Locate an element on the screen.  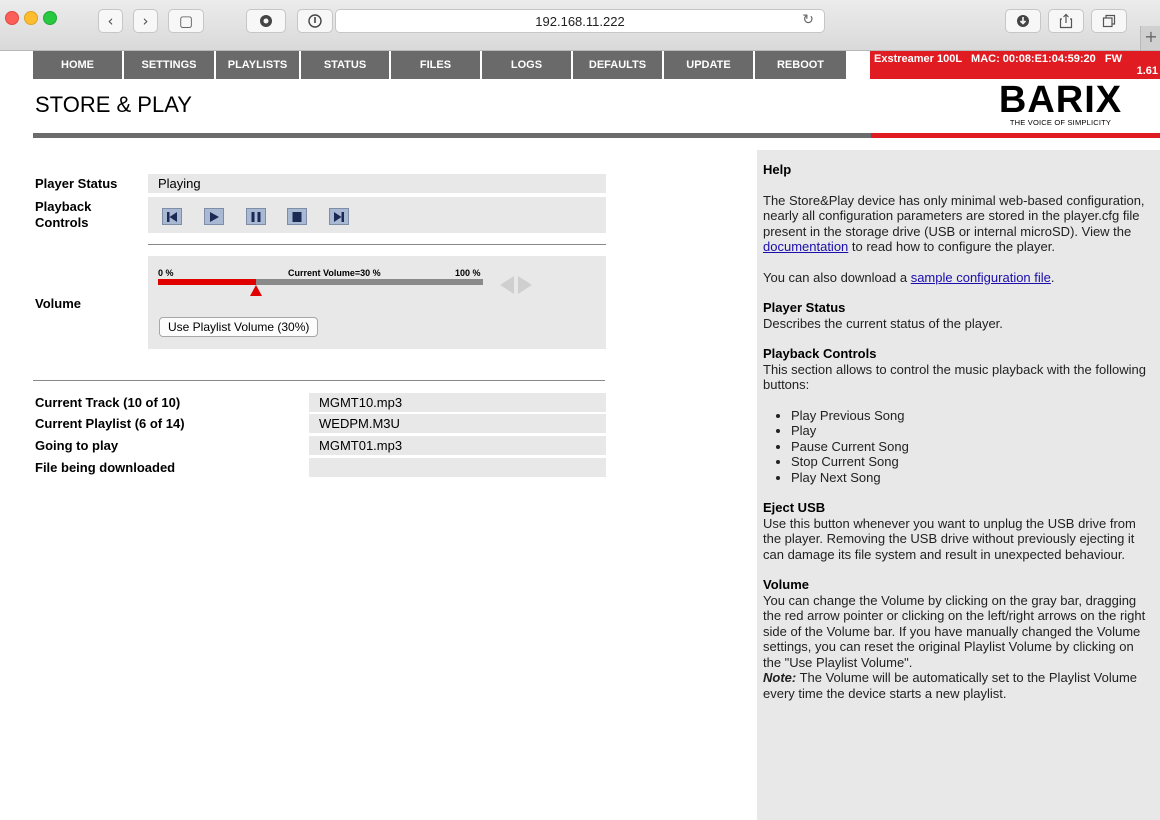
sidebar-button: ▢ is located at coordinates (186, 21).